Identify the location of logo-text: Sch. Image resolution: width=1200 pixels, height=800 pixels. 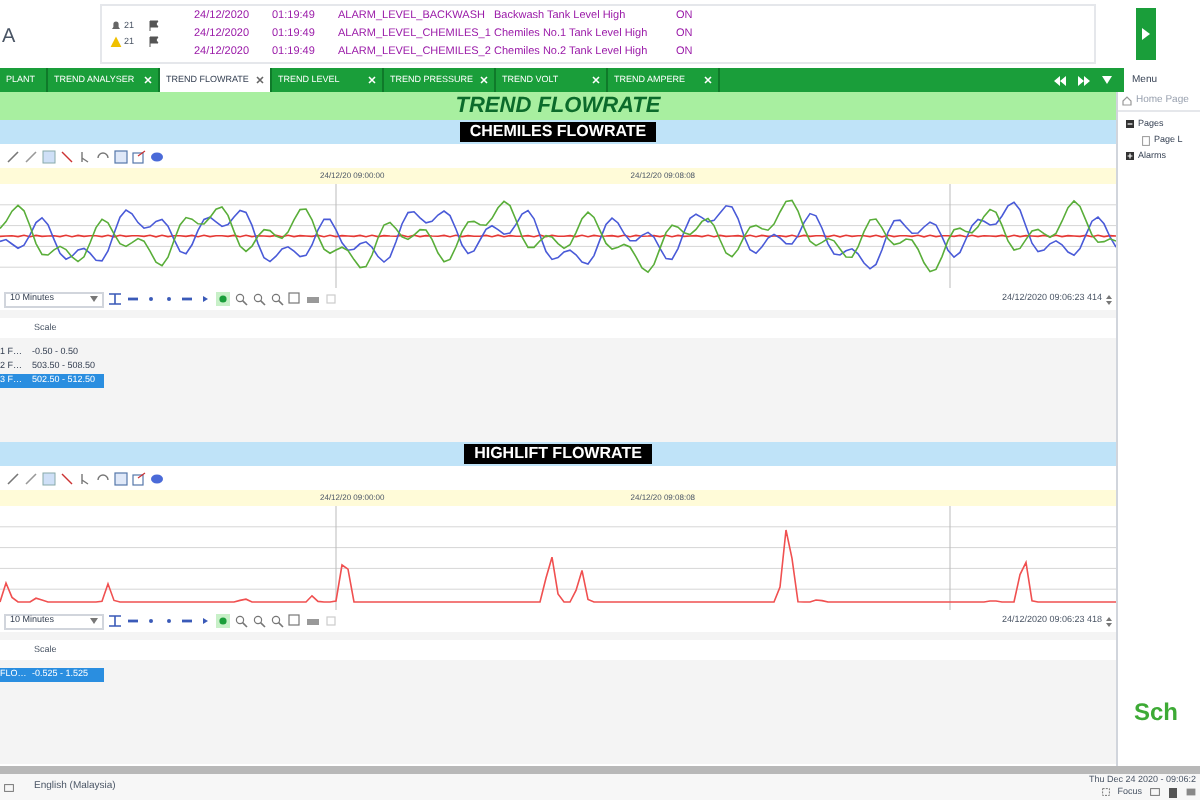
(1156, 712).